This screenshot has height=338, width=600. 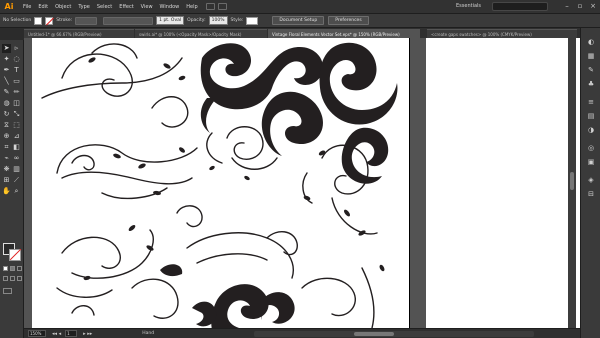 I want to click on menu-file: File, so click(x=27, y=7).